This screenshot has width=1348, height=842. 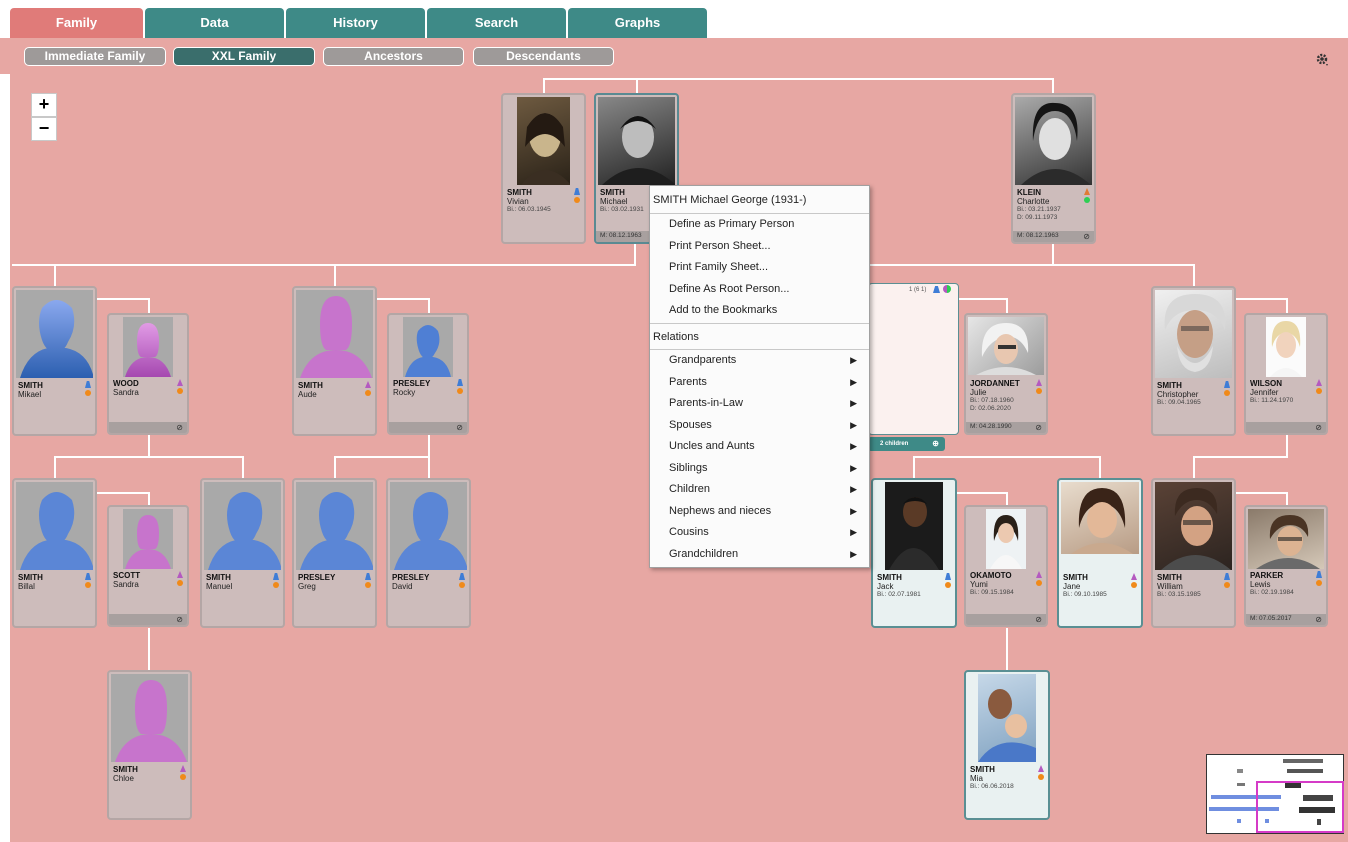 What do you see at coordinates (393, 56) in the screenshot?
I see `subtab-ancestors: Ancestors` at bounding box center [393, 56].